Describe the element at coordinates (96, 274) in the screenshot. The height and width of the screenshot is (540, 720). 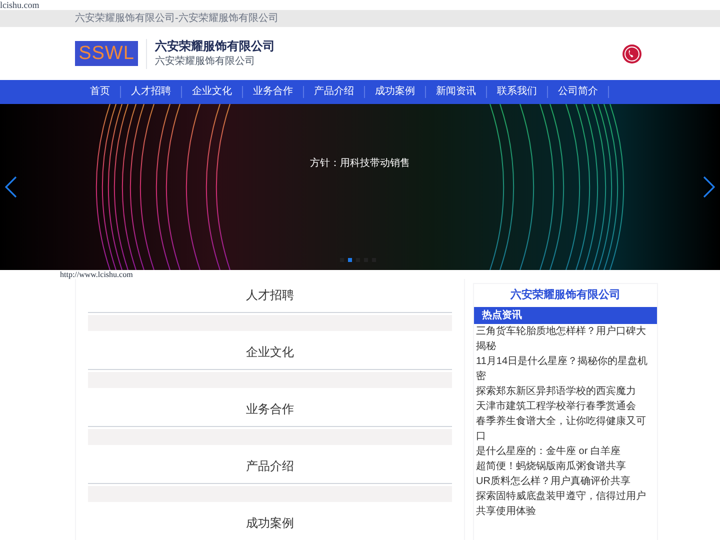
I see `site-url-text: http://www.lcishu.com` at that location.